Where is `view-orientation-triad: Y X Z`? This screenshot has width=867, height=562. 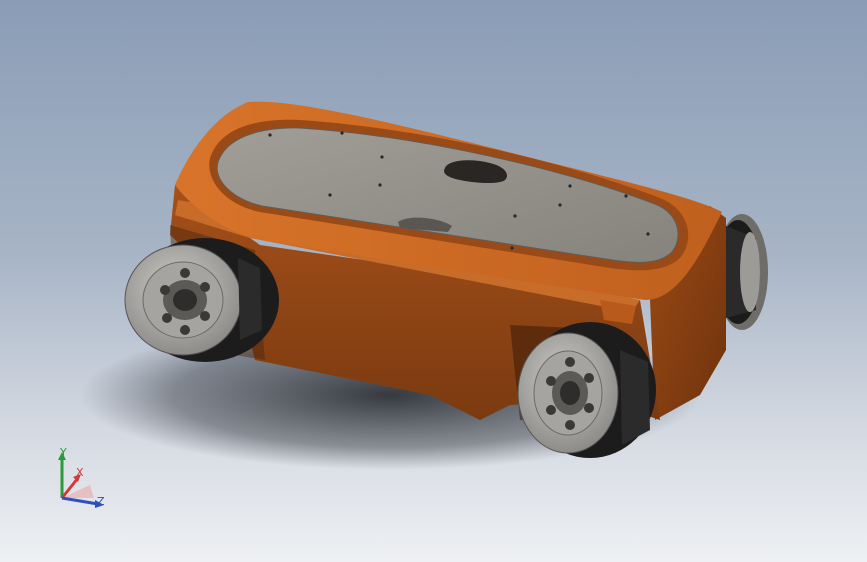 view-orientation-triad: Y X Z is located at coordinates (80, 480).